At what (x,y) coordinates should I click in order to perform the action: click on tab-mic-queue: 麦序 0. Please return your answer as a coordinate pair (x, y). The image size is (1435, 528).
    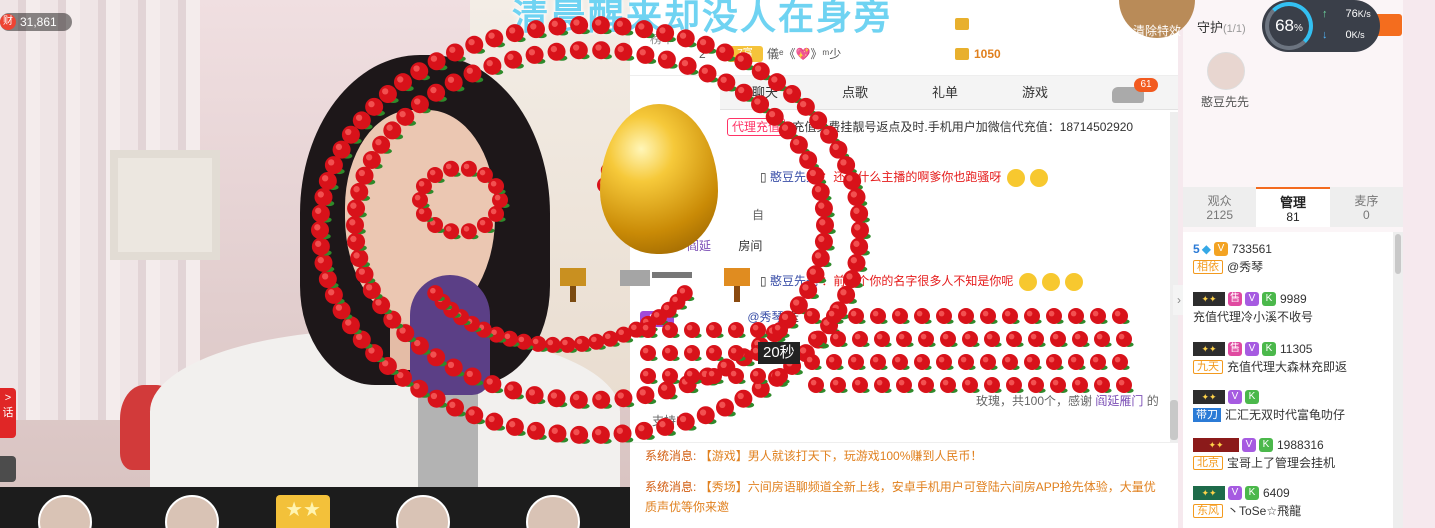
    Looking at the image, I should click on (1366, 207).